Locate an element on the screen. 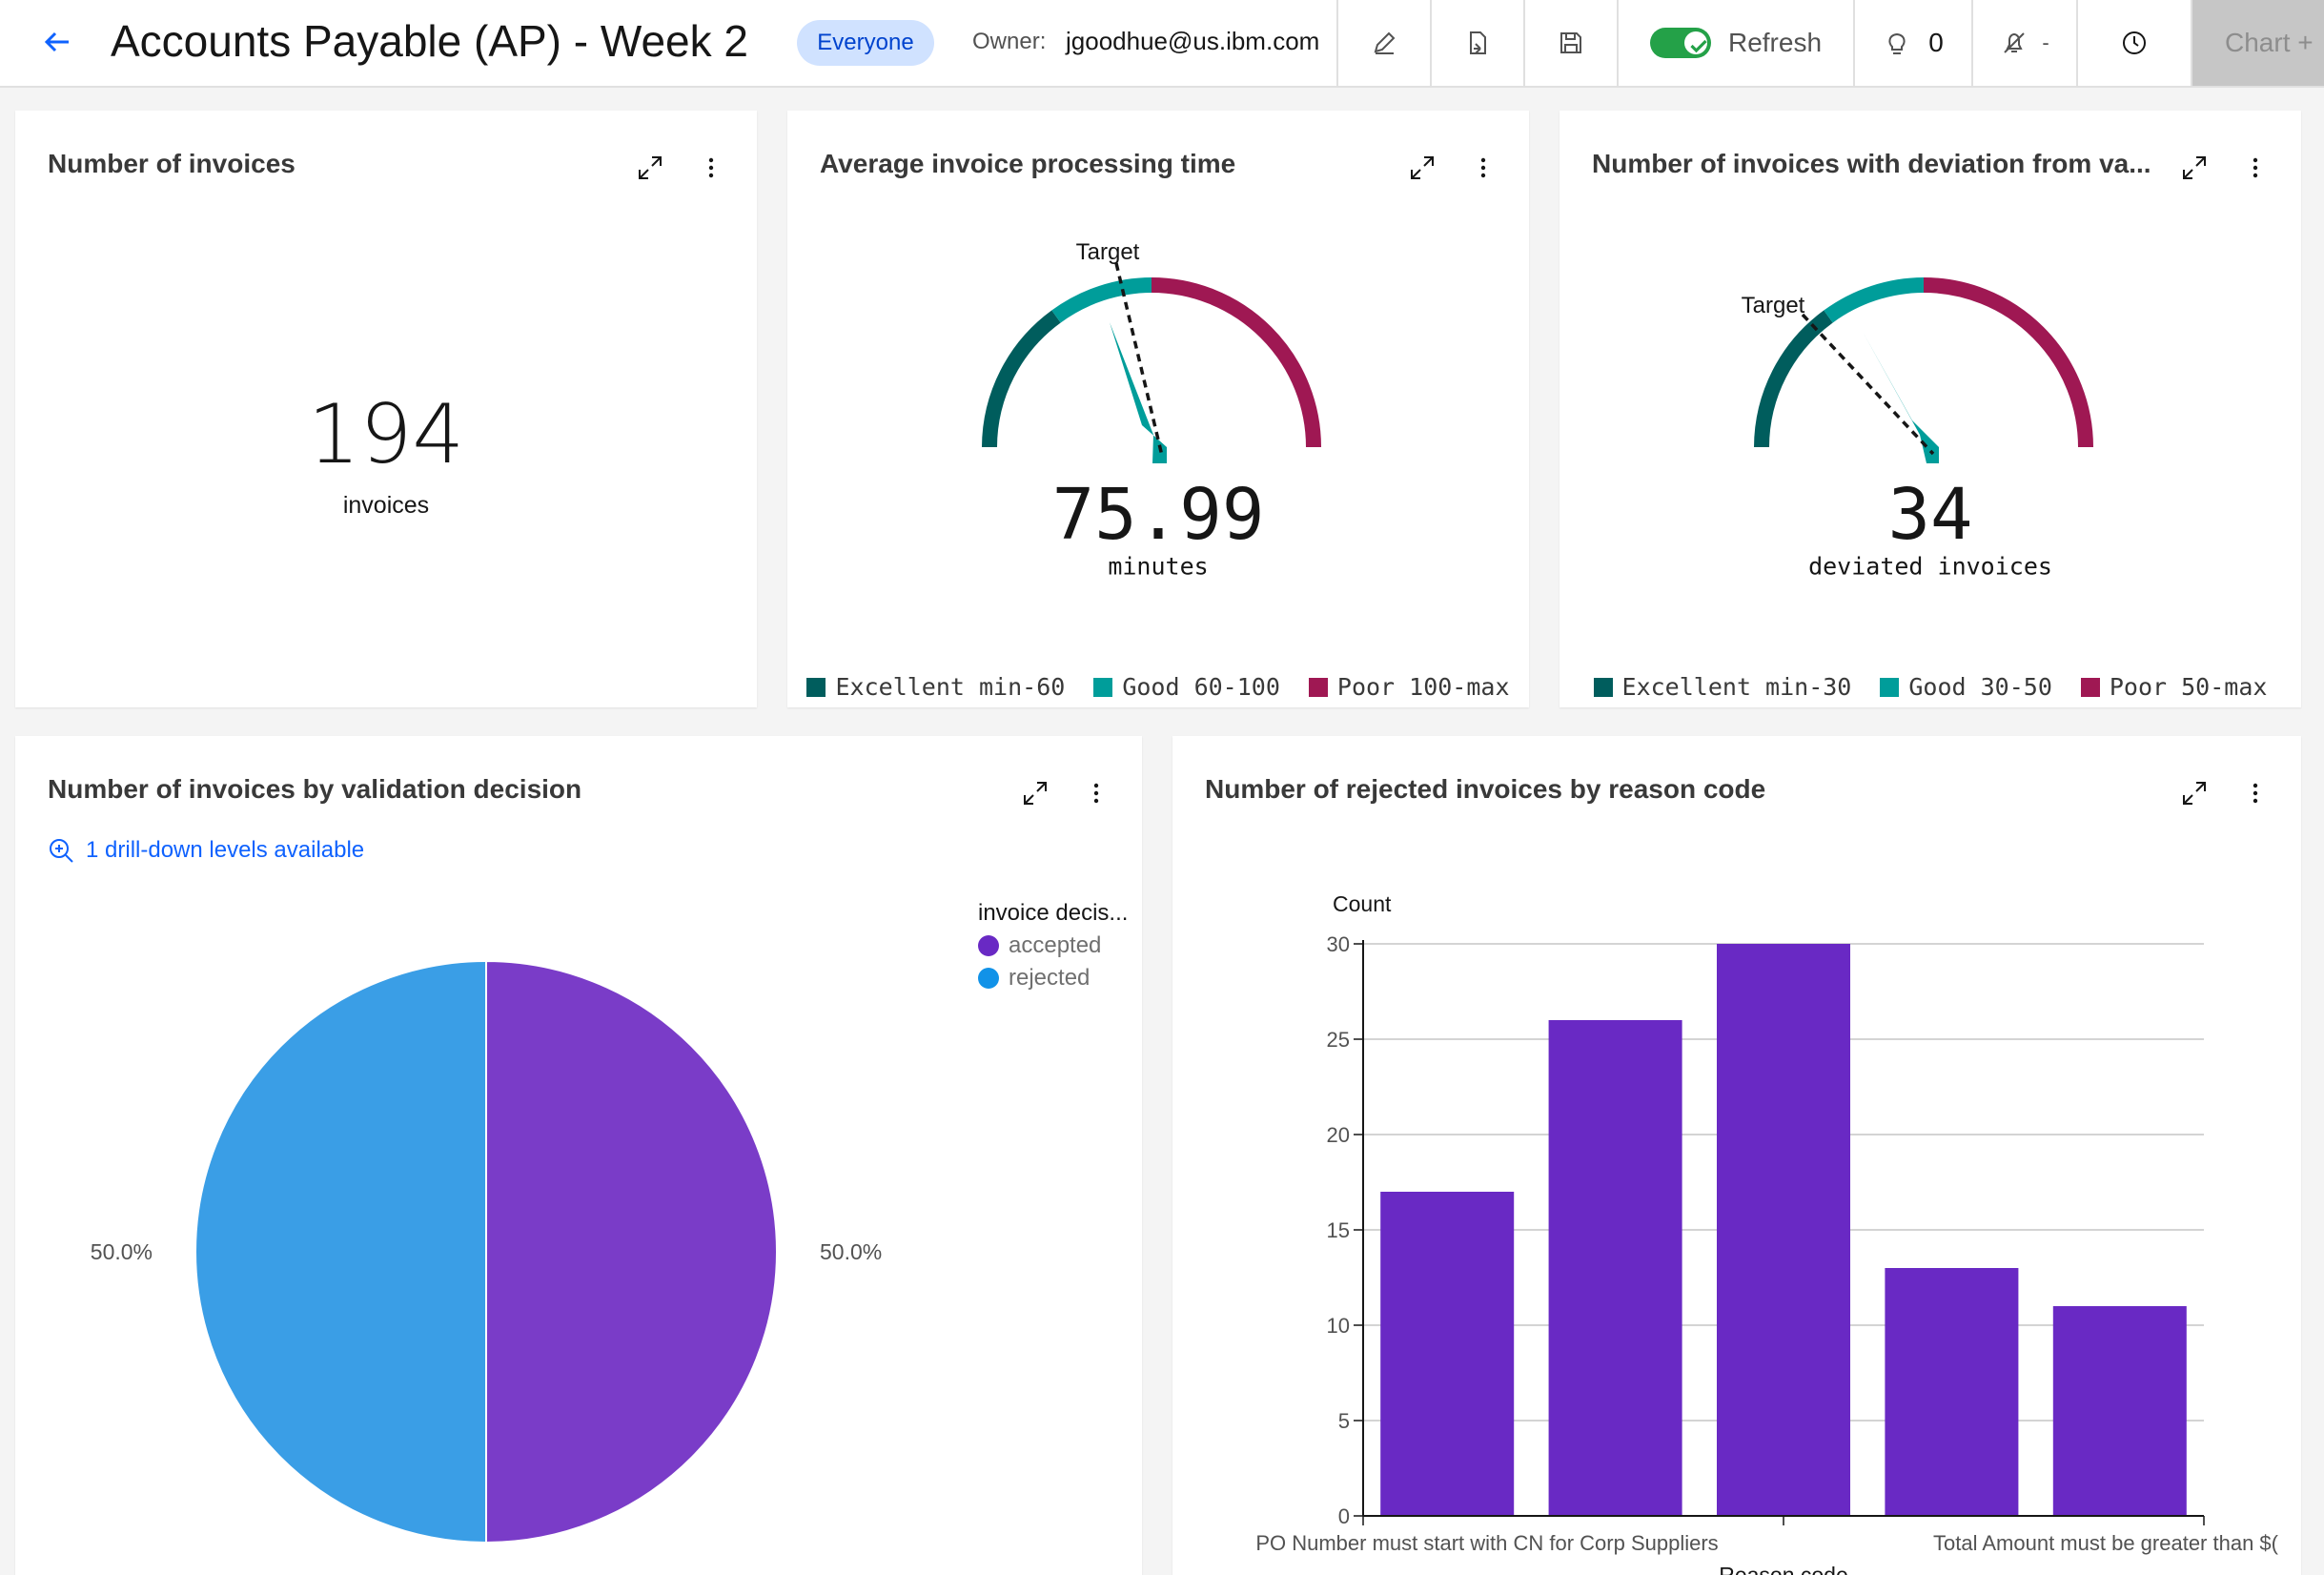 The height and width of the screenshot is (1575, 2324). alerts-value: - is located at coordinates (2045, 43).